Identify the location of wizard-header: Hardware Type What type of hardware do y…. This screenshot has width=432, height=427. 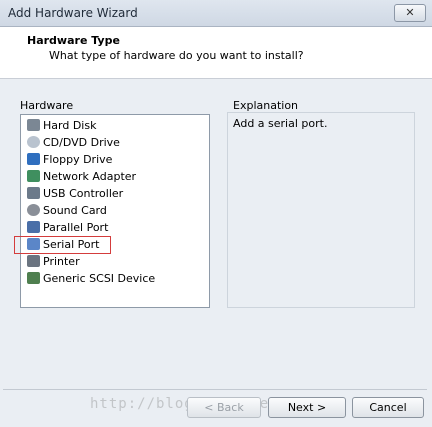
(216, 53).